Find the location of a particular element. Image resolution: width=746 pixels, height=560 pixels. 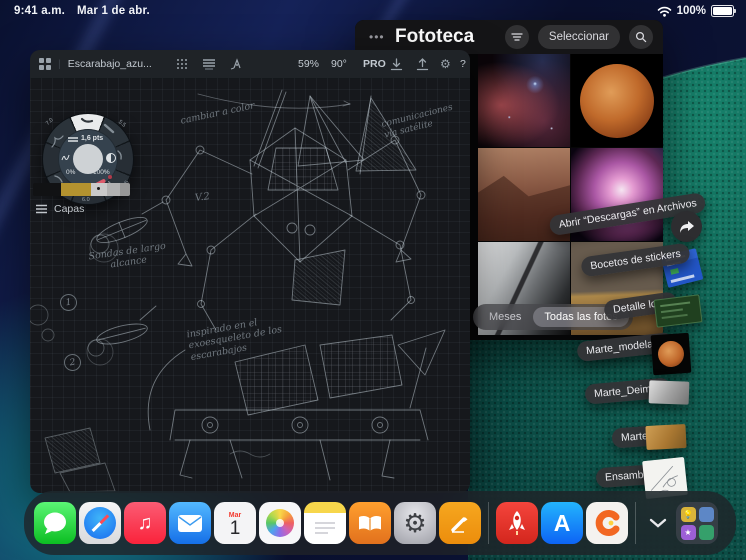

export-button is located at coordinates (422, 64).